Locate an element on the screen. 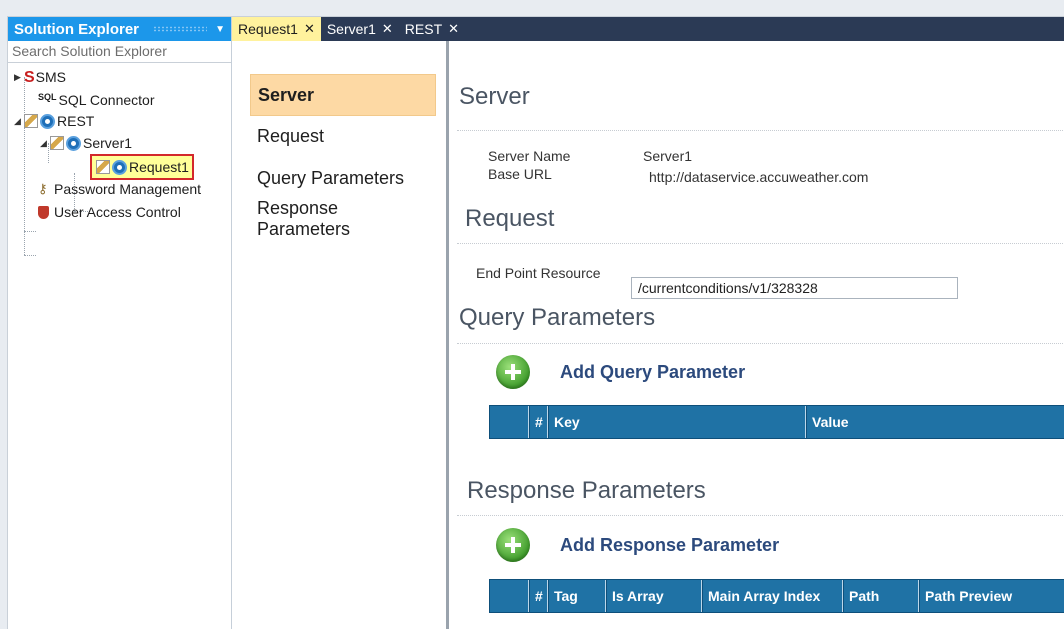 Image resolution: width=1064 pixels, height=629 pixels. tree-item-label: SQL Connector is located at coordinates (106, 100).